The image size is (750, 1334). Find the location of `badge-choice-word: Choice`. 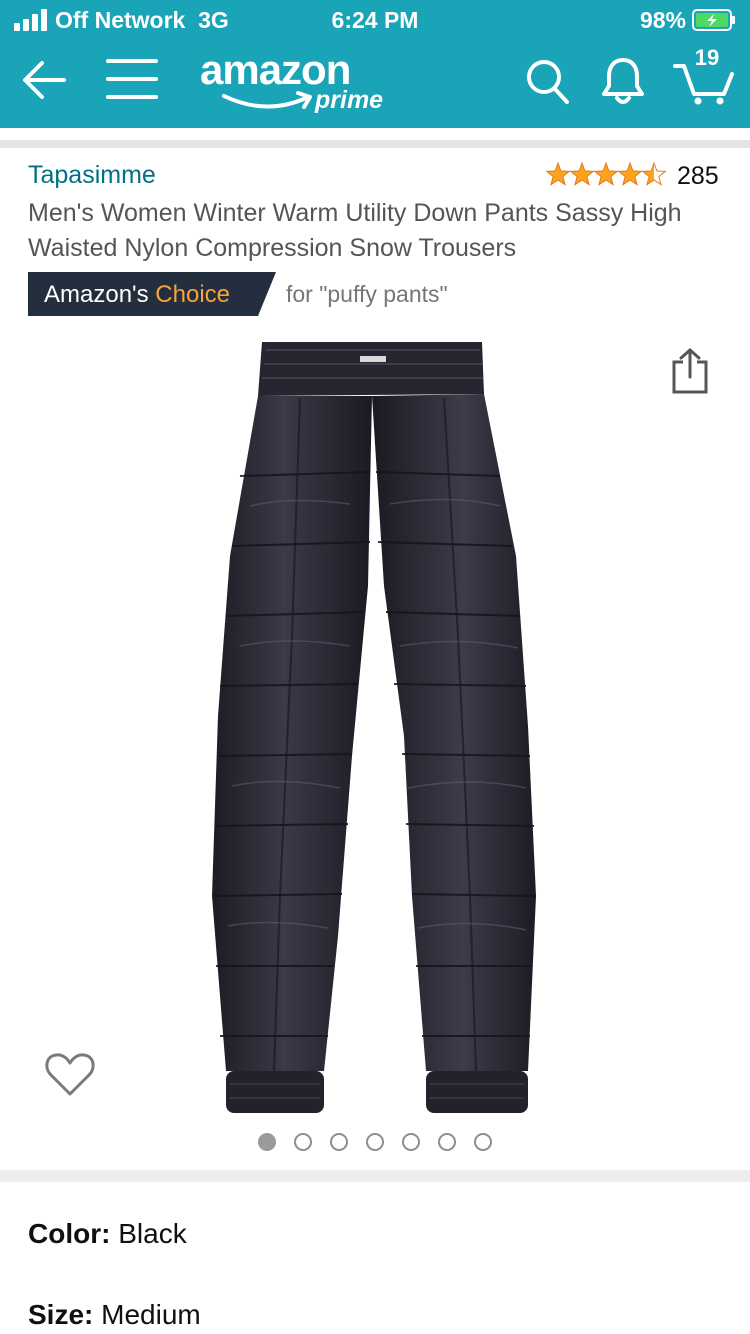

badge-choice-word: Choice is located at coordinates (193, 294).